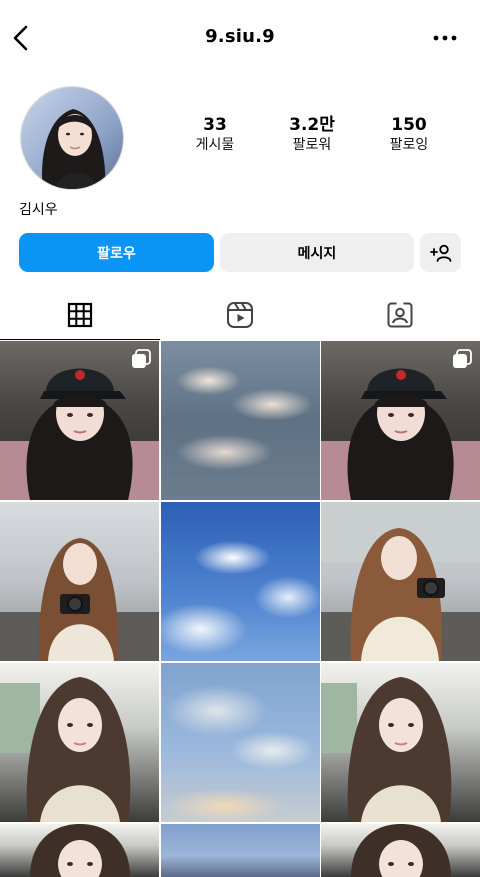 This screenshot has height=877, width=480. Describe the element at coordinates (116, 252) in the screenshot. I see `follow-button: 팔로우` at that location.